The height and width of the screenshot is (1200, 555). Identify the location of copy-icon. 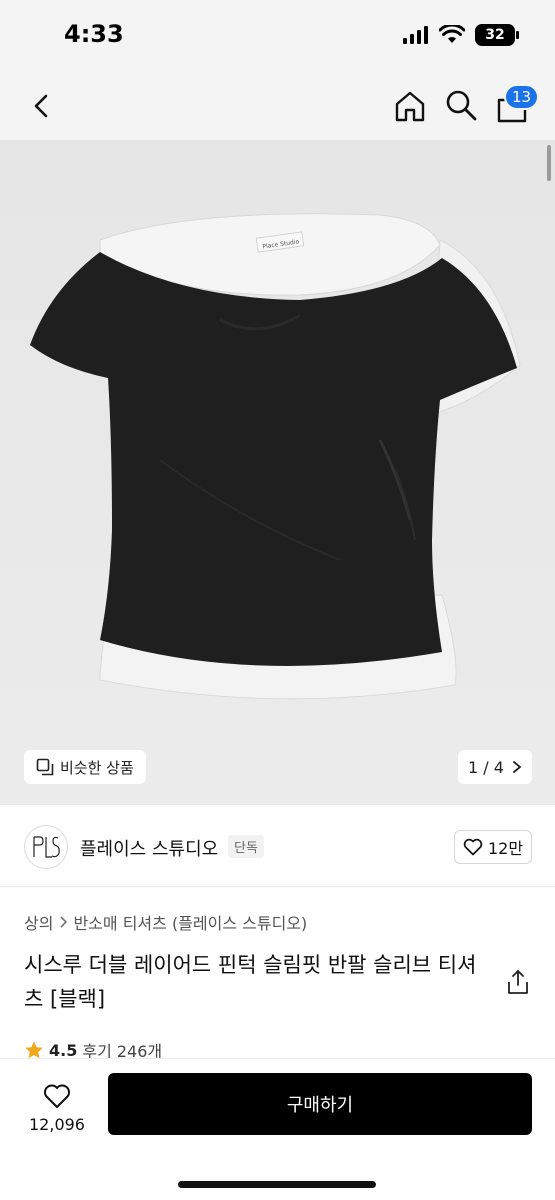
(45, 767).